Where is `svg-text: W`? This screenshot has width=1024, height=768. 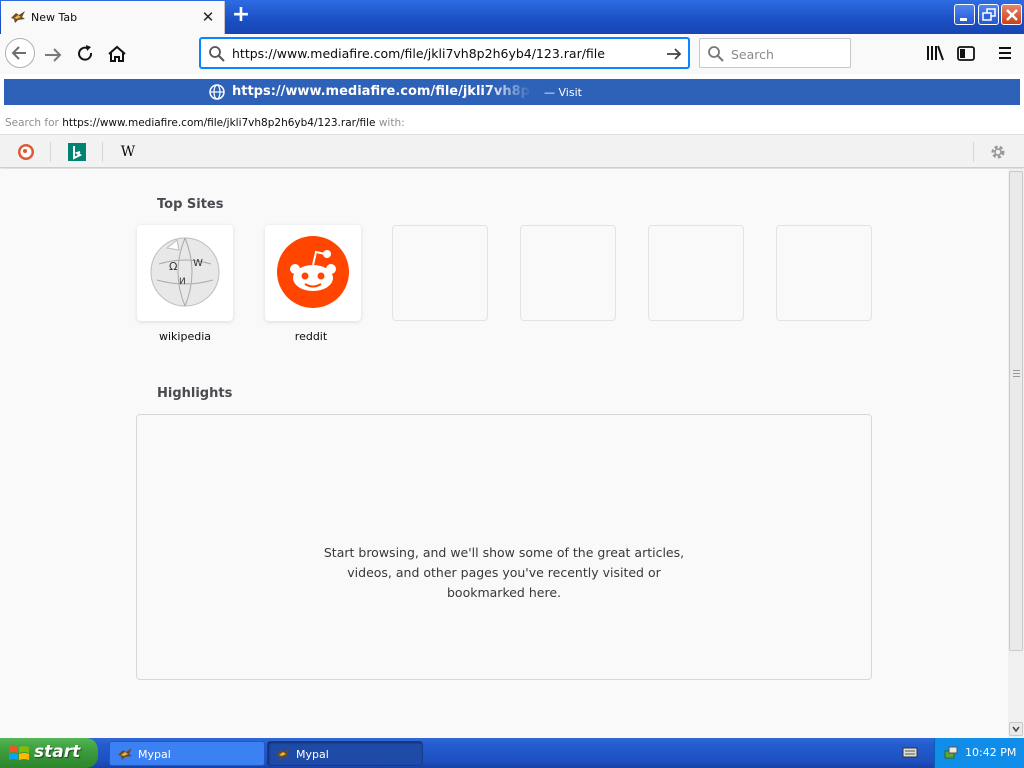
svg-text: W is located at coordinates (198, 263).